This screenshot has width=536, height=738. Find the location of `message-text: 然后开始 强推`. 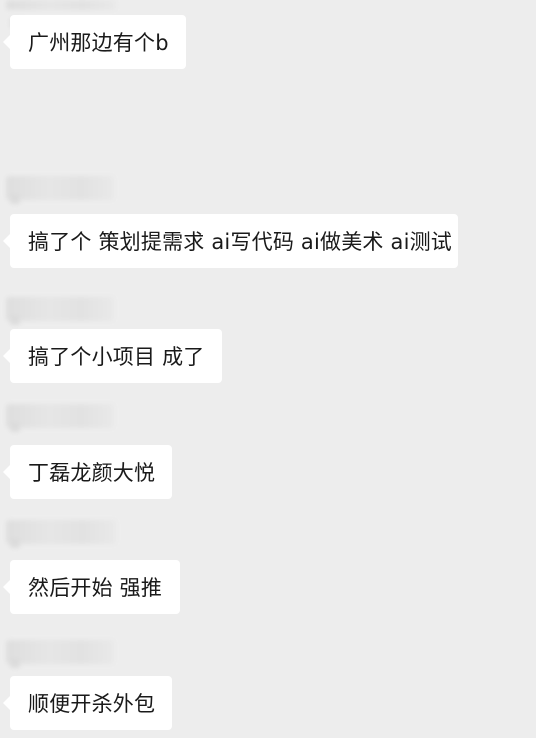

message-text: 然后开始 强推 is located at coordinates (95, 588).